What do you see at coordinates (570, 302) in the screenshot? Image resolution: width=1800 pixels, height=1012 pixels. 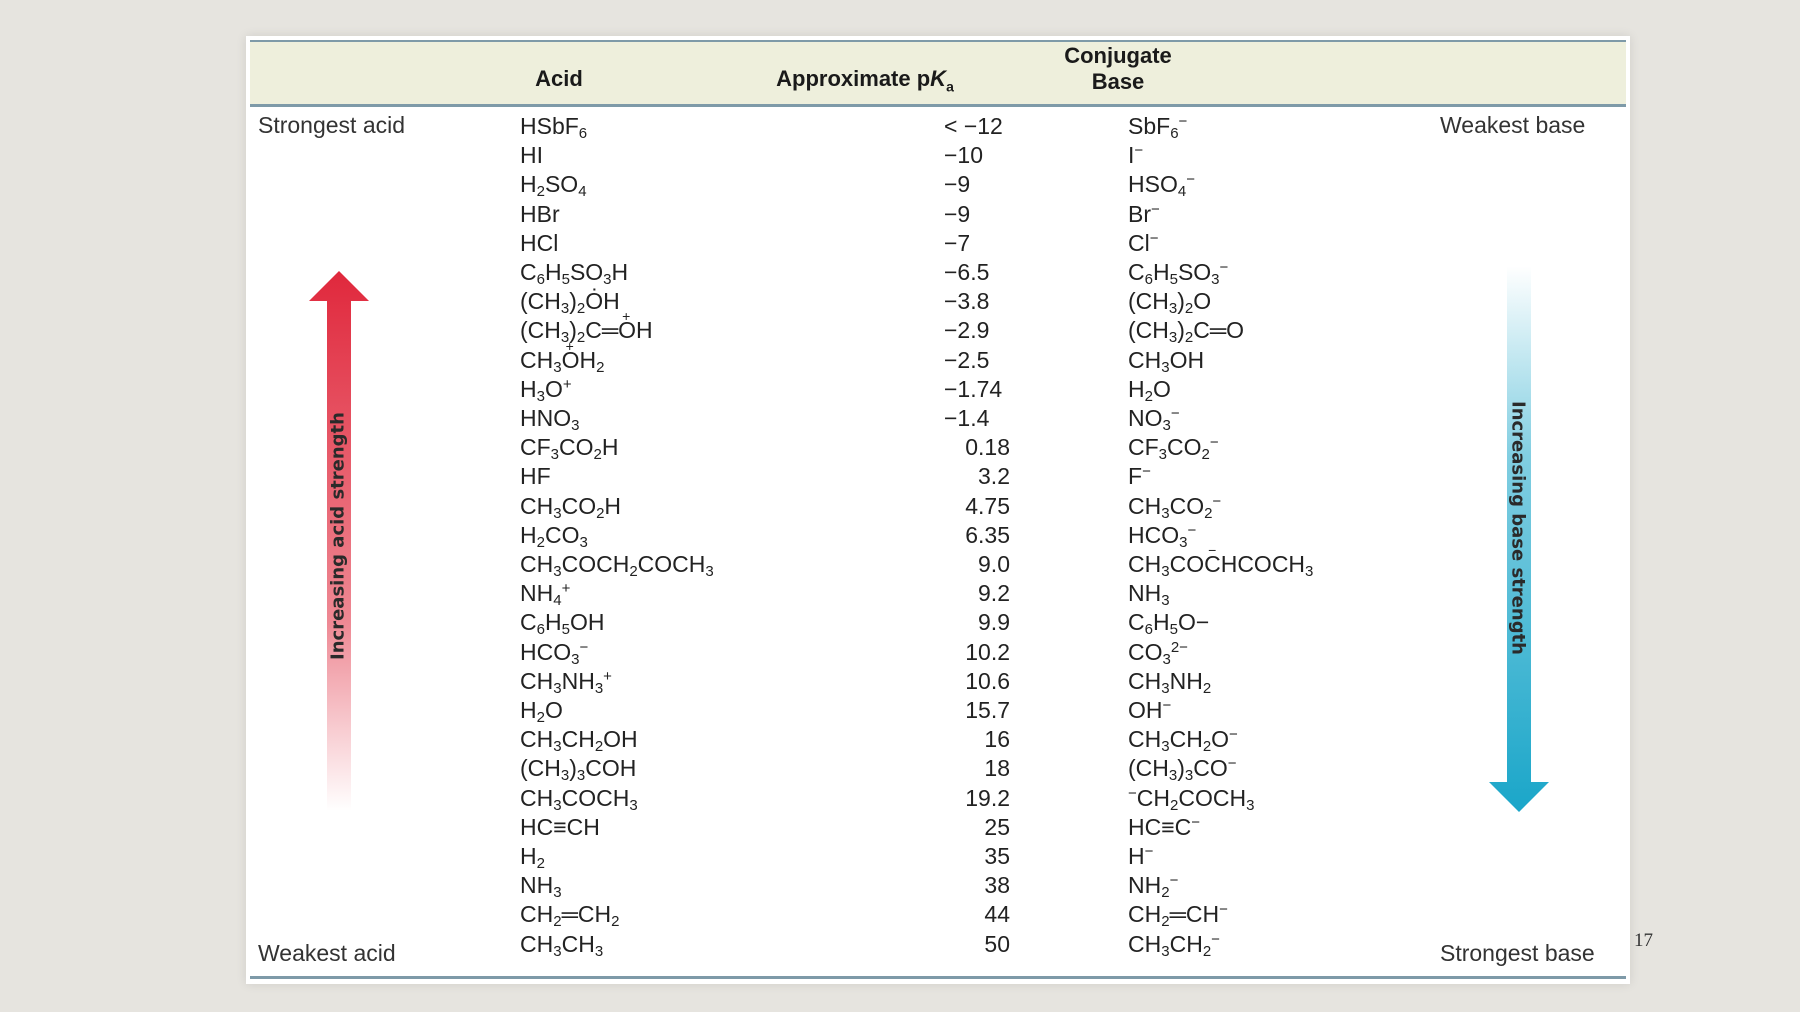 I see `acid-cell: (CH3)2ȮH` at bounding box center [570, 302].